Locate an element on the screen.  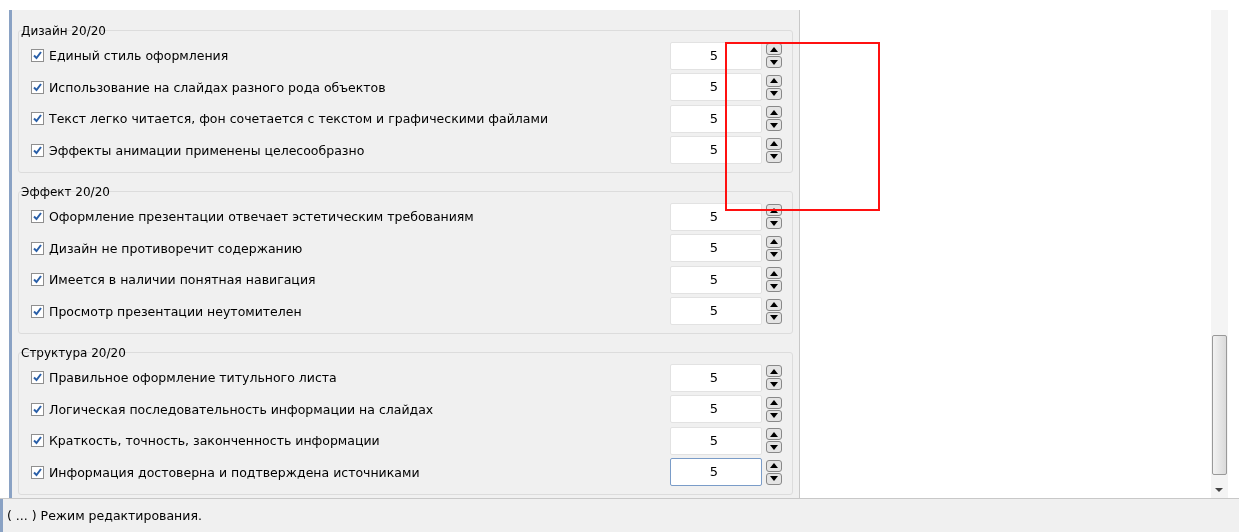
criterion-label: Текст легко читается, фон сочетается с текстом и графическими файлами is located at coordinates (298, 119).